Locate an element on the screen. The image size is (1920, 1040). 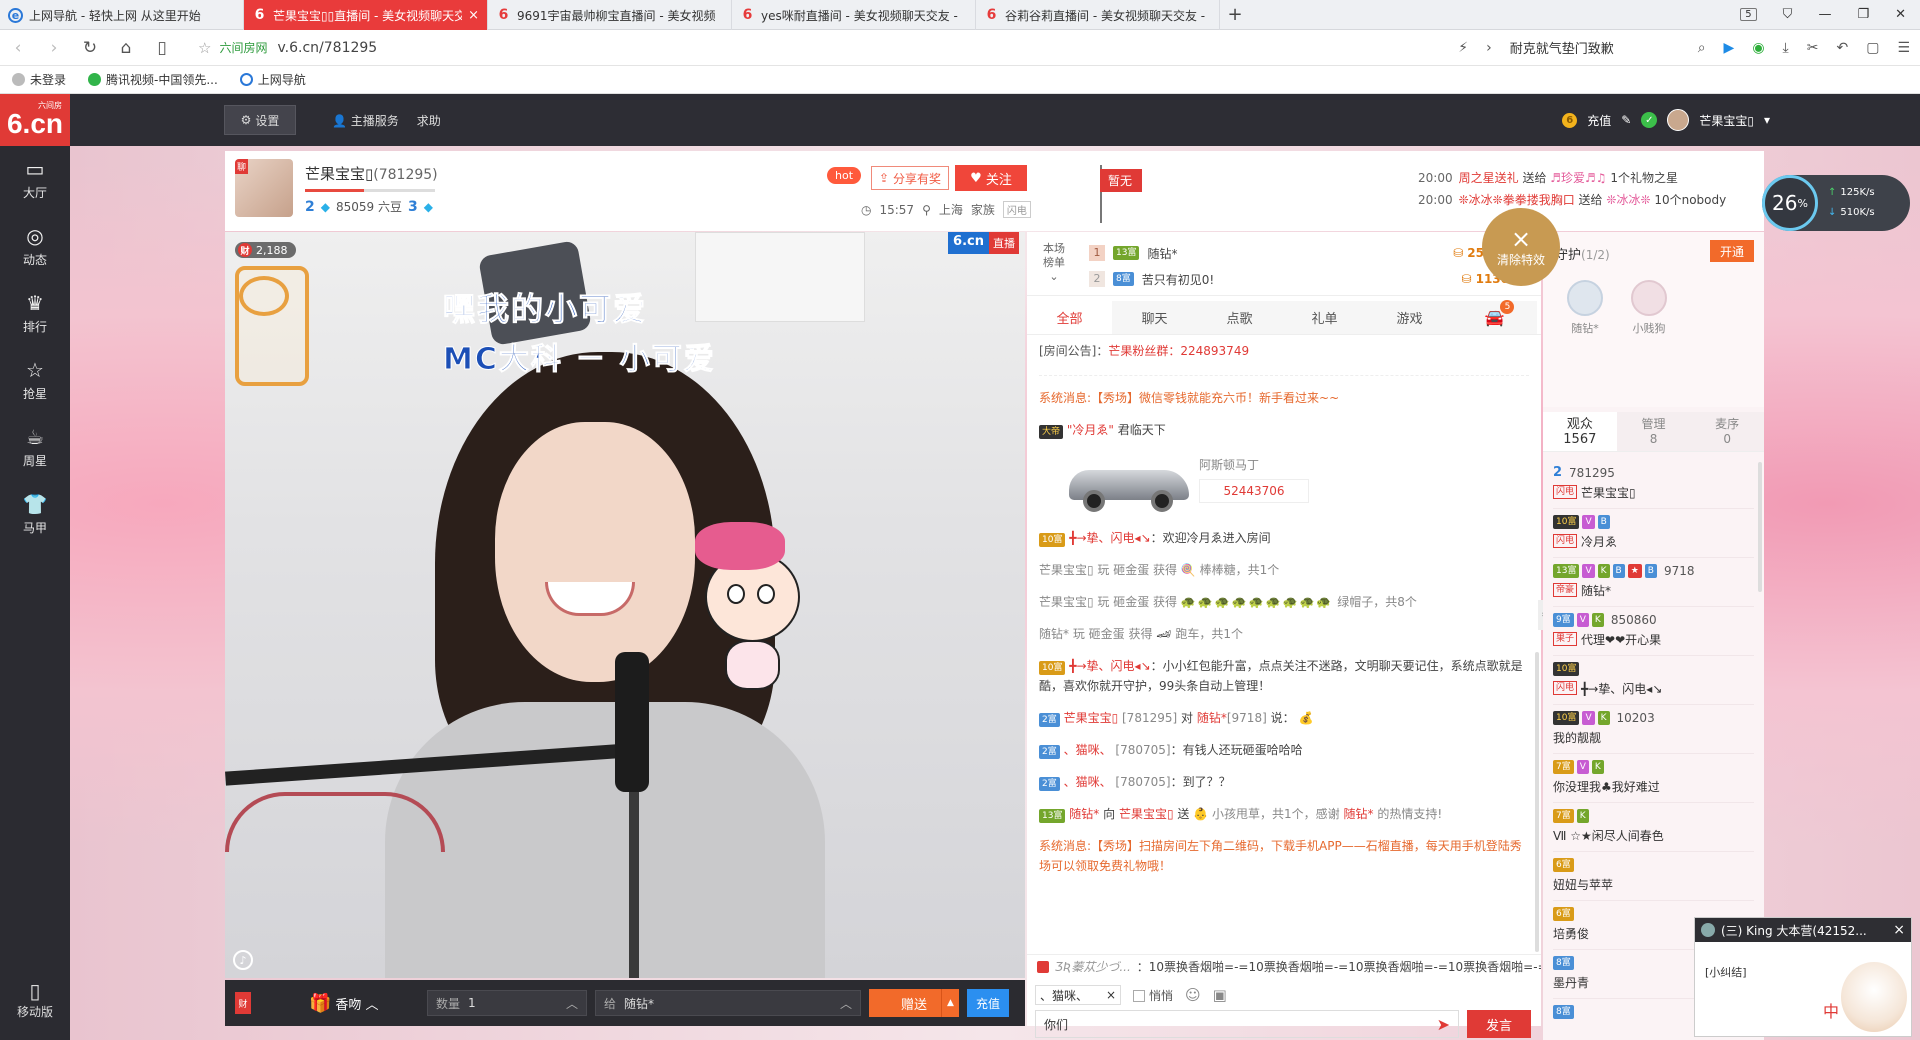
mic-icon: ♪ is located at coordinates (243, 960).